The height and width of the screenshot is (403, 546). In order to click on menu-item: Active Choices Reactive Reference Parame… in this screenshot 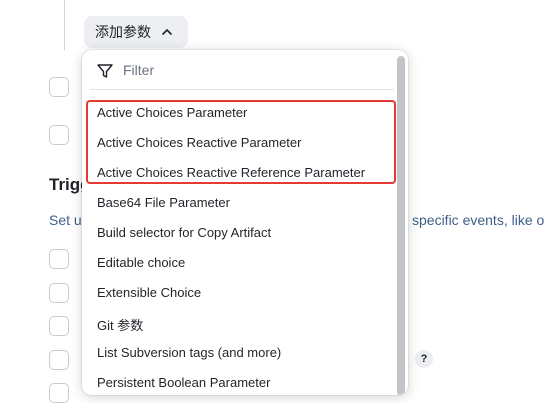, I will do `click(231, 172)`.